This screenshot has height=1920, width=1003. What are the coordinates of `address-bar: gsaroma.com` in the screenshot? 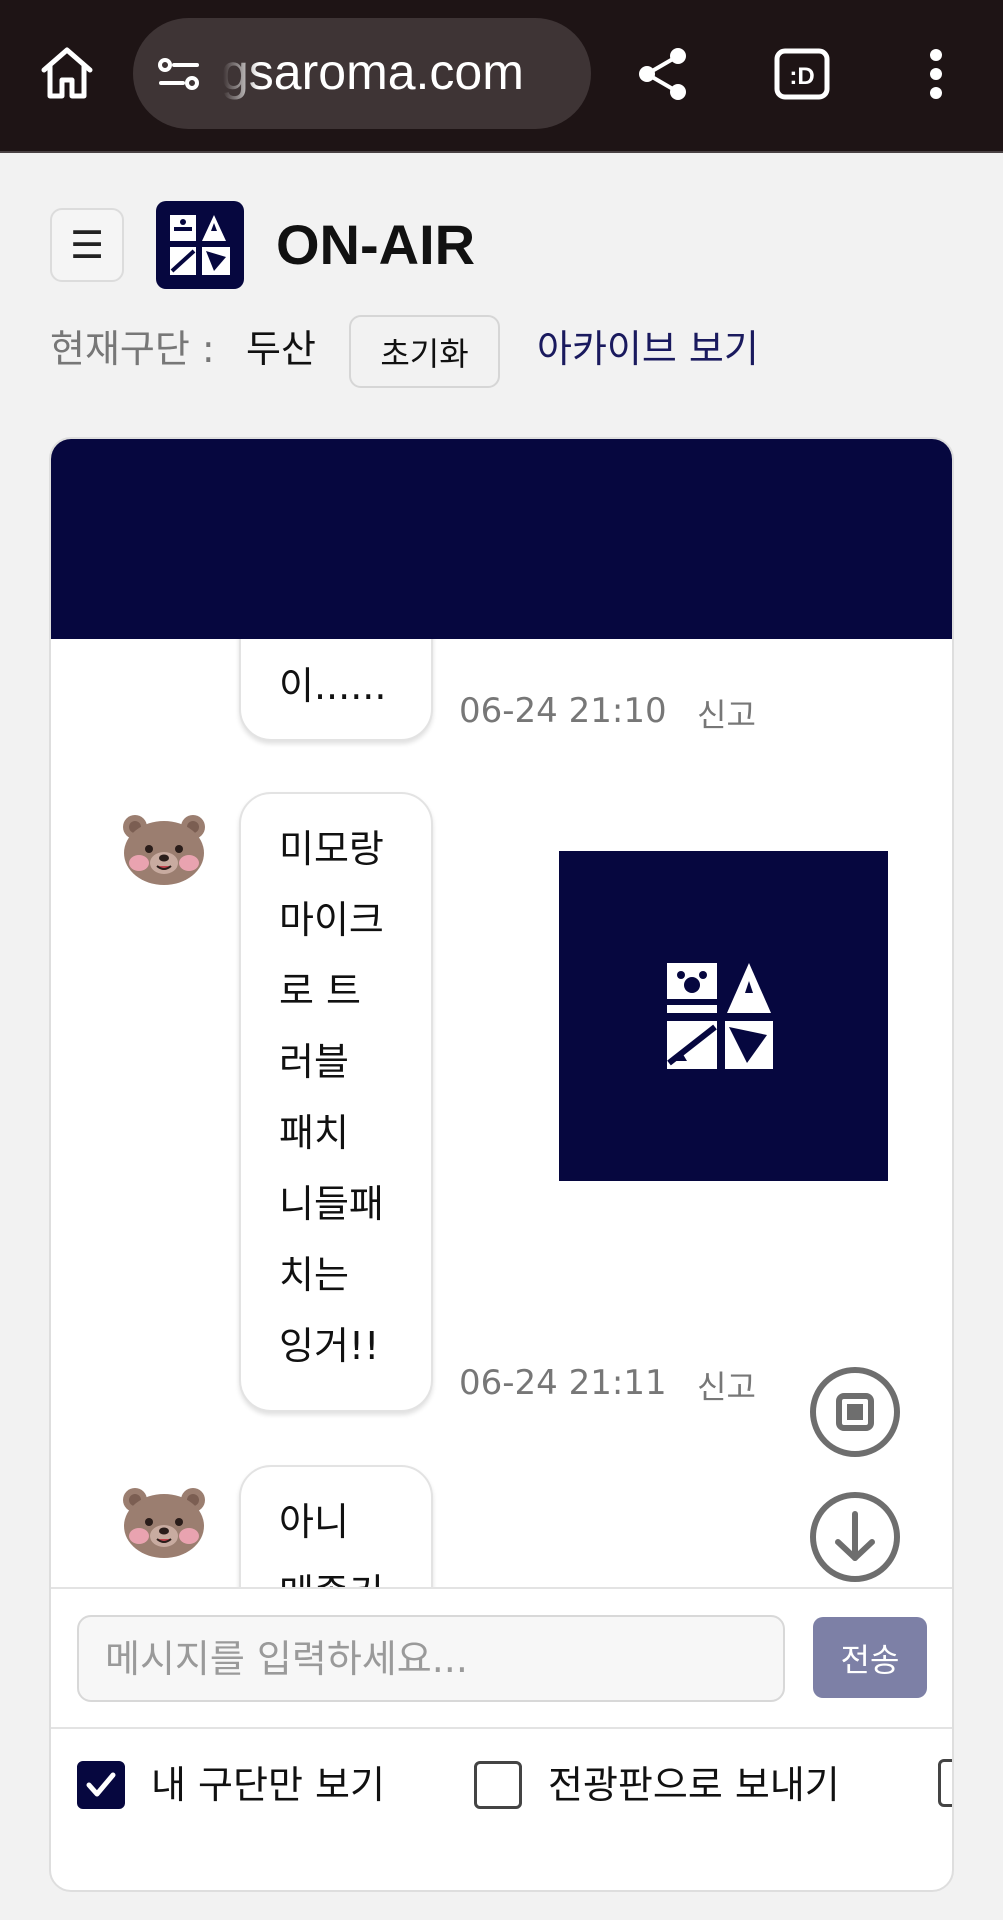 It's located at (362, 73).